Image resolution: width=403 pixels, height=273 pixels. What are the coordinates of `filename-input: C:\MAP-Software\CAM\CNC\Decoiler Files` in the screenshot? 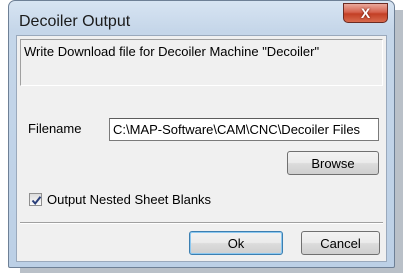 It's located at (244, 129).